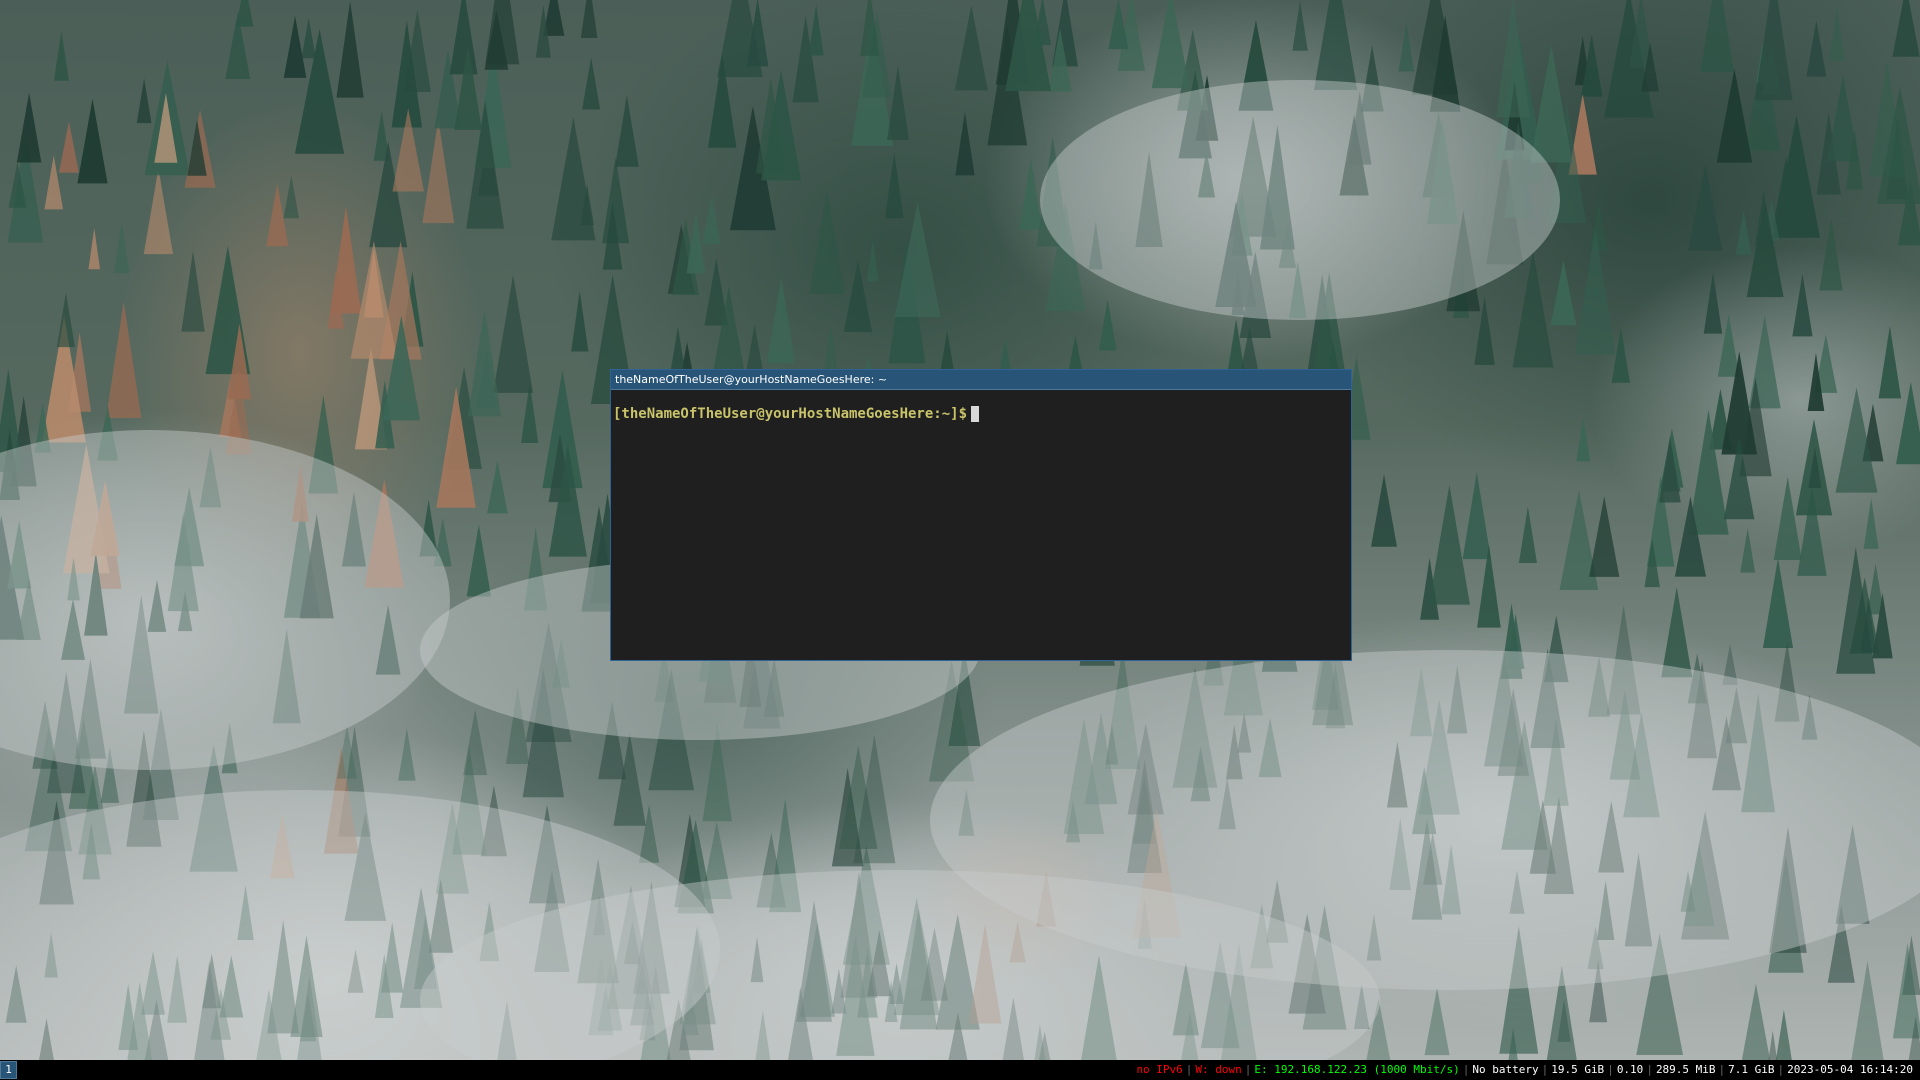 The image size is (1920, 1080). Describe the element at coordinates (975, 414) in the screenshot. I see `text-cursor` at that location.